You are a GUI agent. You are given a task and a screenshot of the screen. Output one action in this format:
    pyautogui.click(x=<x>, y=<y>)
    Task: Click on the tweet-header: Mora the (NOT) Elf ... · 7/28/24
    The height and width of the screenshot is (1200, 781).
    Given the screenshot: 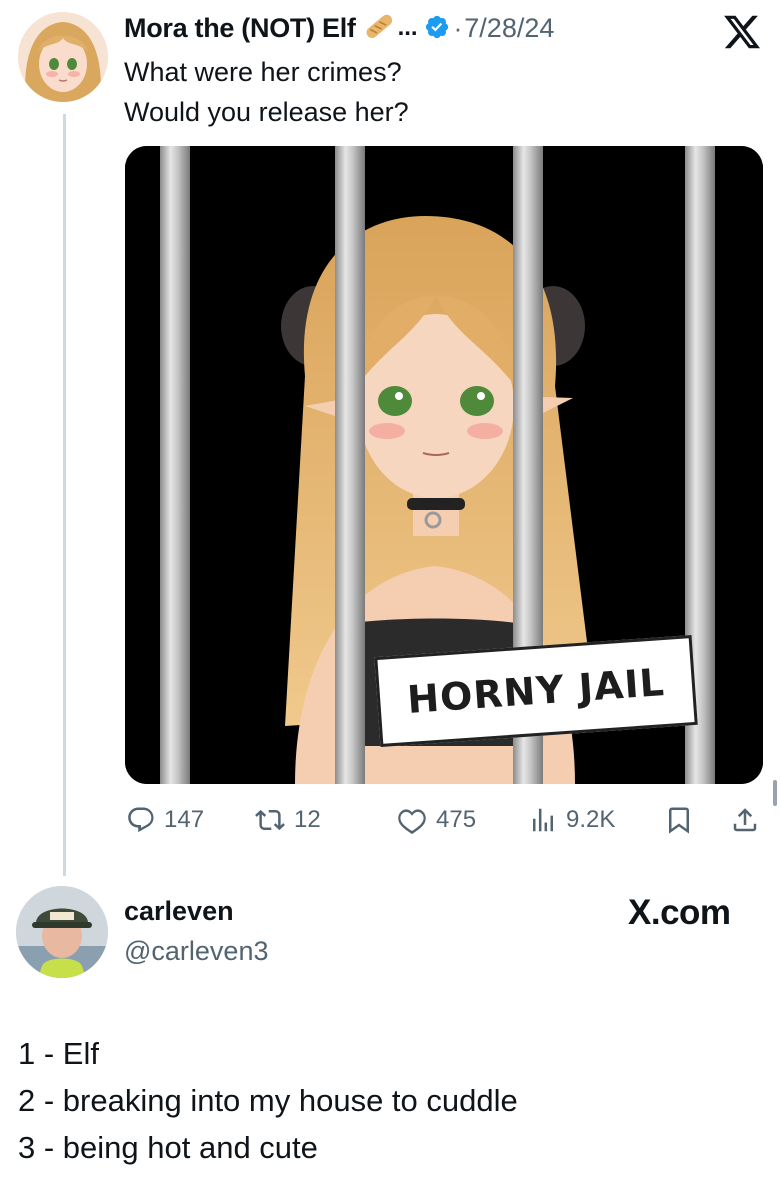 What is the action you would take?
    pyautogui.click(x=339, y=28)
    